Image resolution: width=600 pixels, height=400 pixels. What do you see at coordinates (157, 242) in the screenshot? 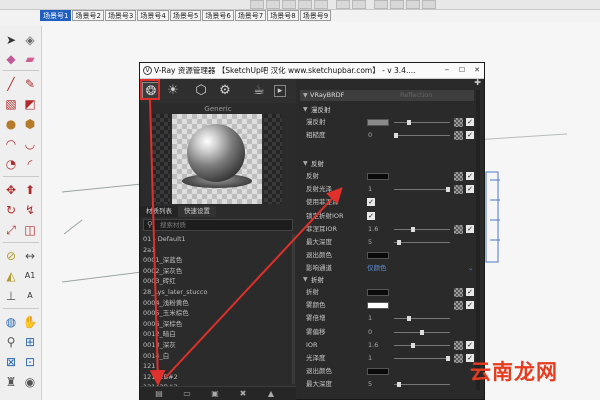
I see `arrow-down` at bounding box center [157, 242].